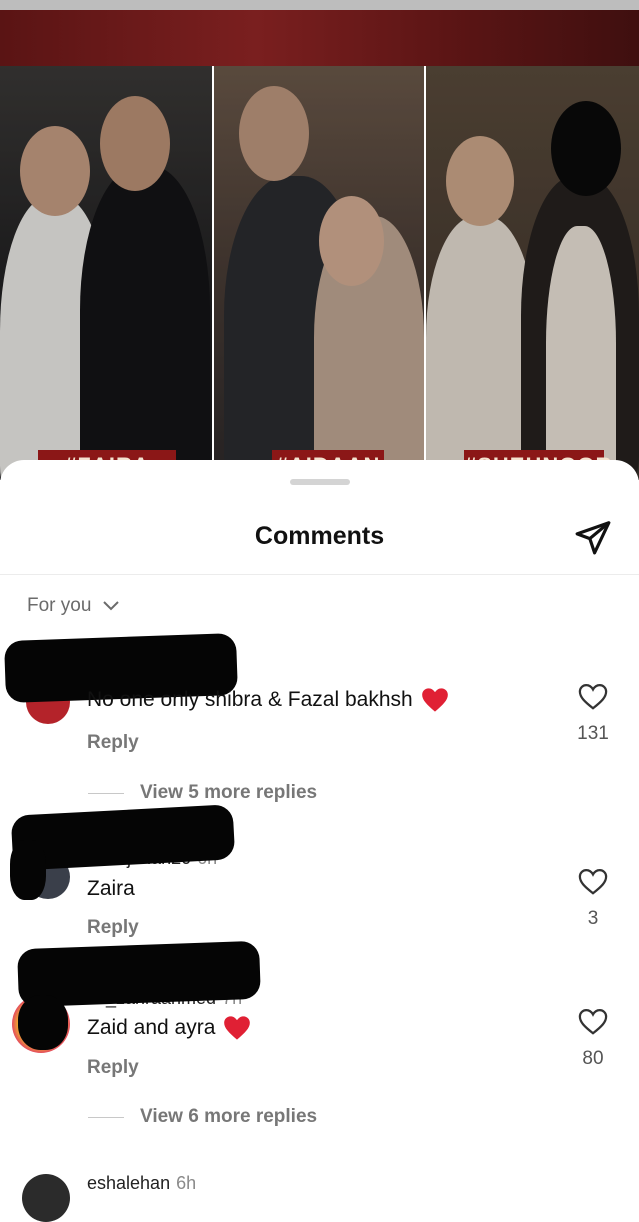 The image size is (639, 1222). I want to click on post-panel-shehnoor: #SHEHNOOR, so click(532, 273).